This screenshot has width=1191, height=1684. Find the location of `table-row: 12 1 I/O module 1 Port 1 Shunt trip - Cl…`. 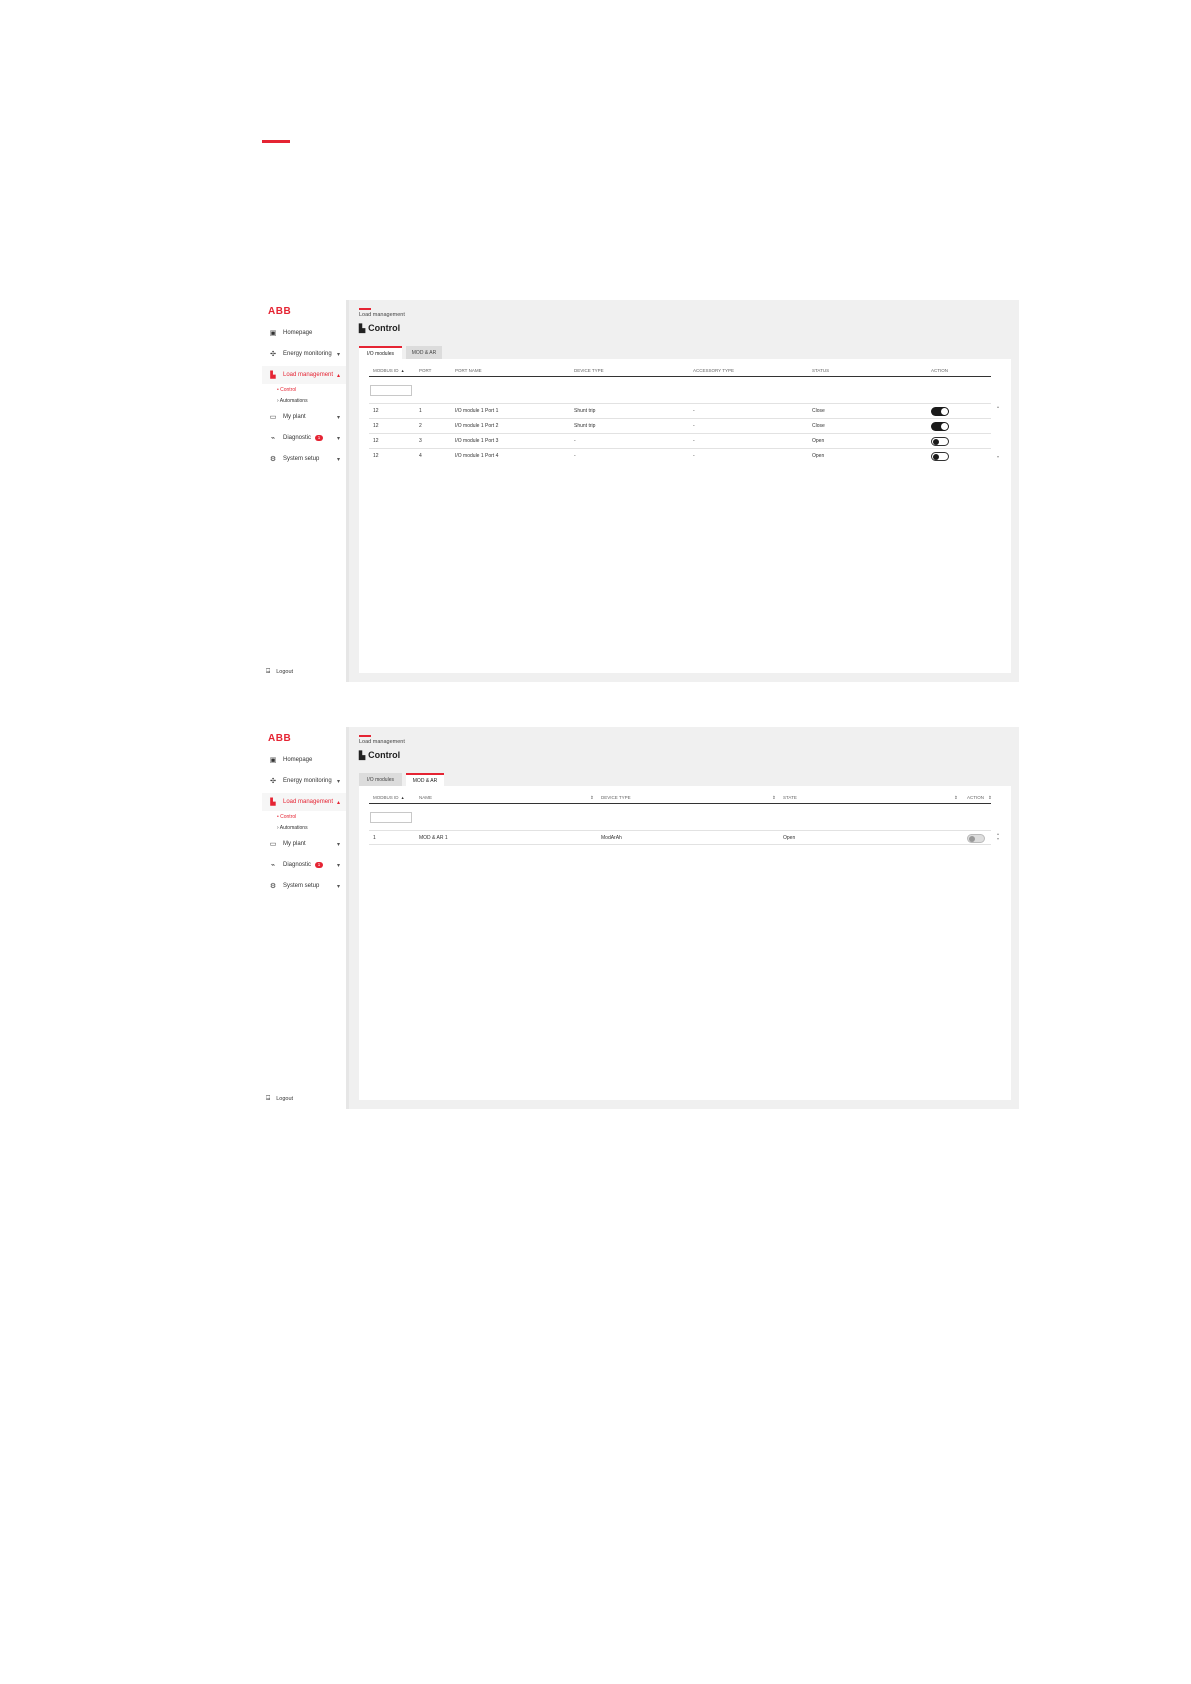

table-row: 12 1 I/O module 1 Port 1 Shunt trip - Cl… is located at coordinates (680, 410).